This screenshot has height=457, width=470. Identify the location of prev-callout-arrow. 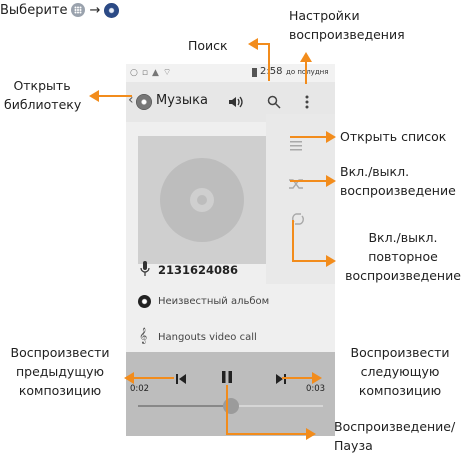
(129, 378).